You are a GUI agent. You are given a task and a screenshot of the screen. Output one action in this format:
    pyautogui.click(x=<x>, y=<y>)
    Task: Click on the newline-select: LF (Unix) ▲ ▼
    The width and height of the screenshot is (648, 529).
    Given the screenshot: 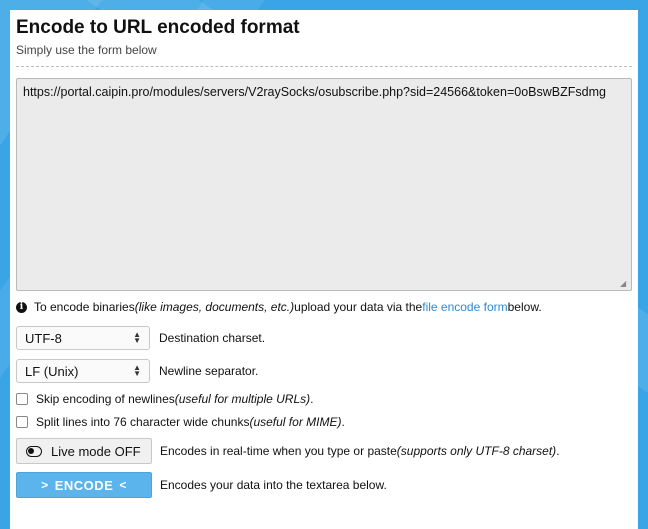 What is the action you would take?
    pyautogui.click(x=83, y=371)
    